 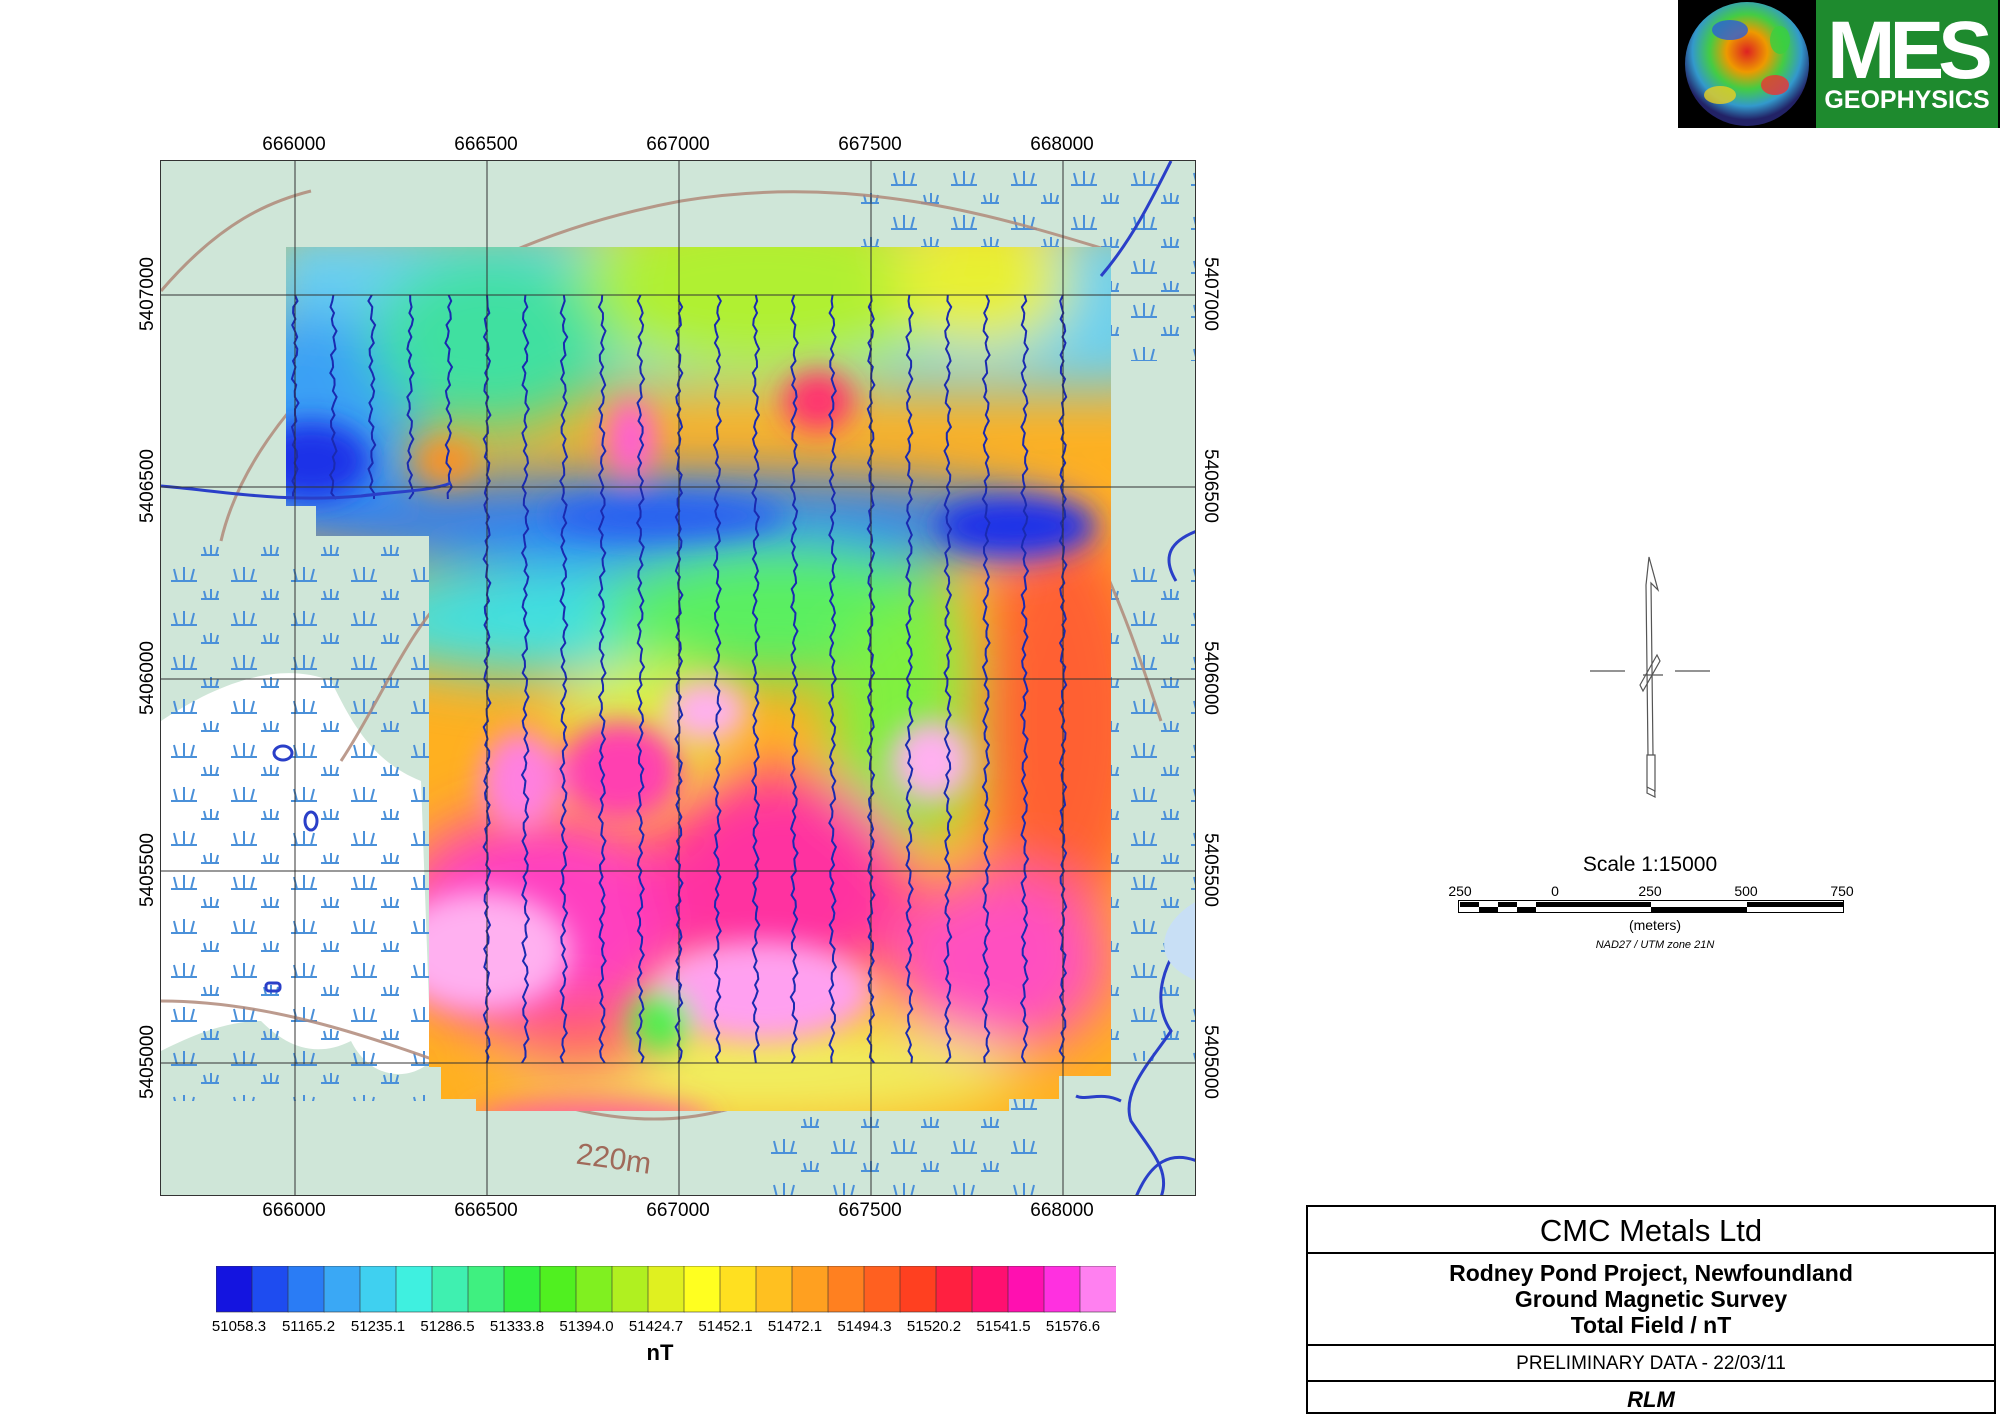 I want to click on project-line-1: Rodney Pond Project, Newfoundland, so click(x=1651, y=1273).